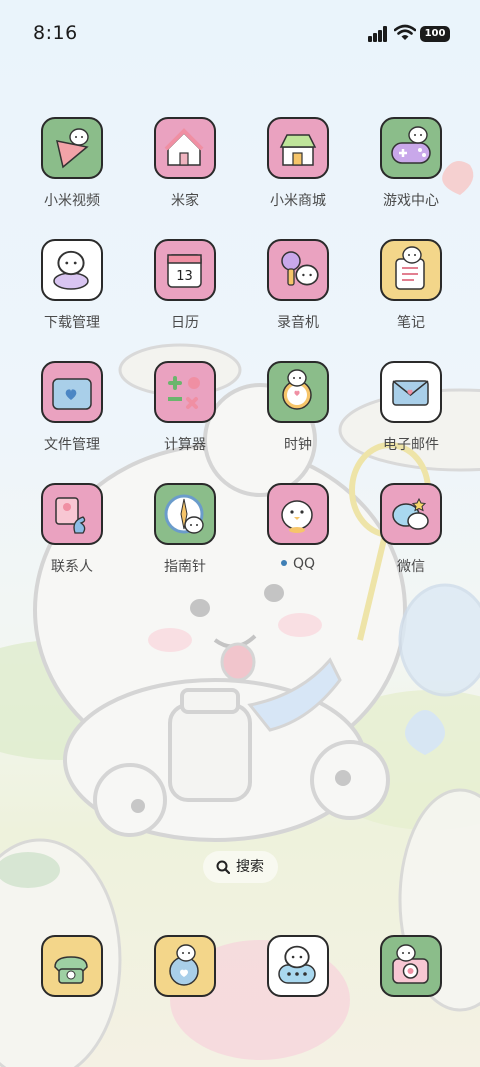 The image size is (480, 1067). I want to click on phone-icon, so click(72, 966).